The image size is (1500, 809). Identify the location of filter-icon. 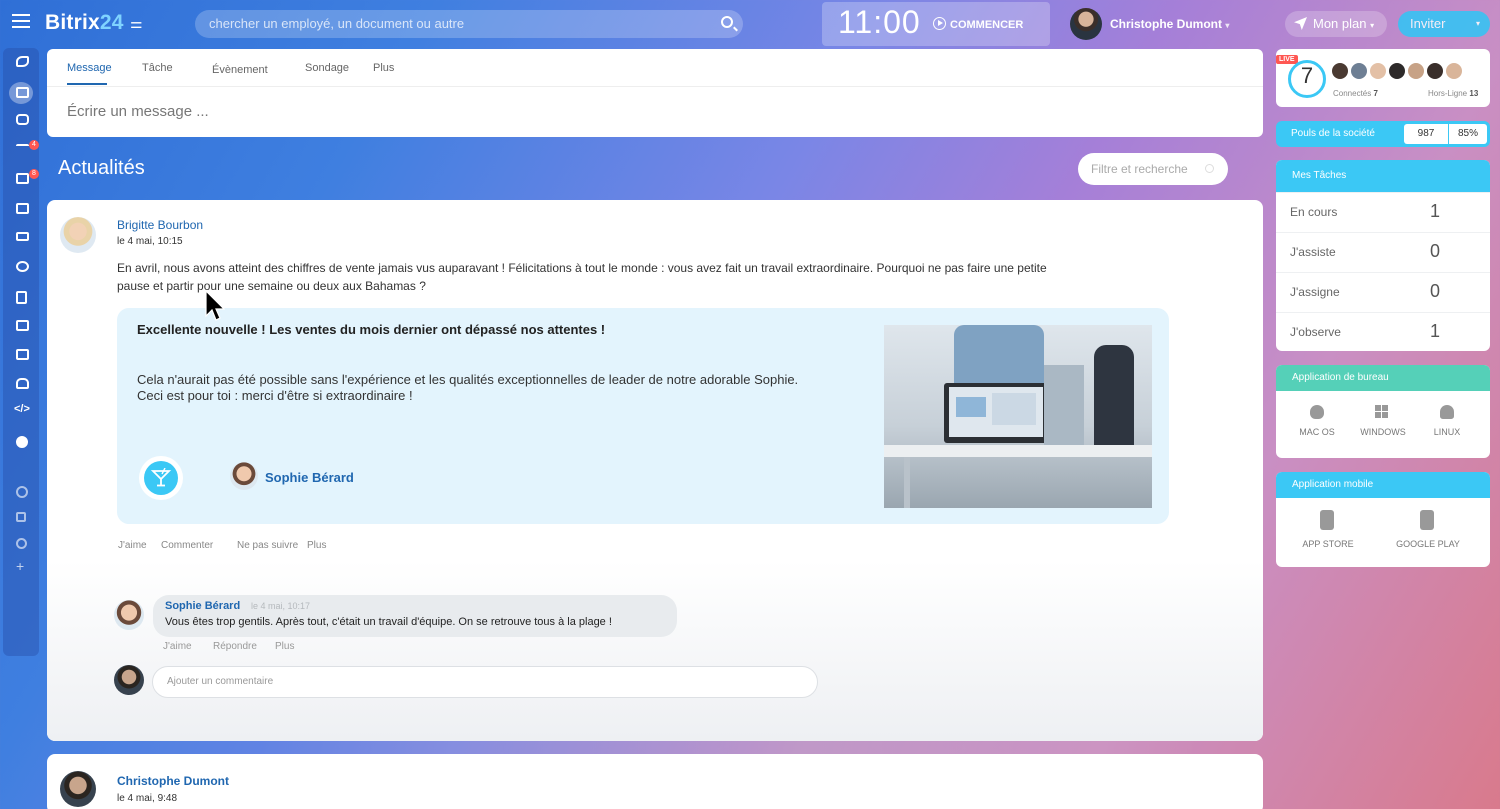
(22, 148).